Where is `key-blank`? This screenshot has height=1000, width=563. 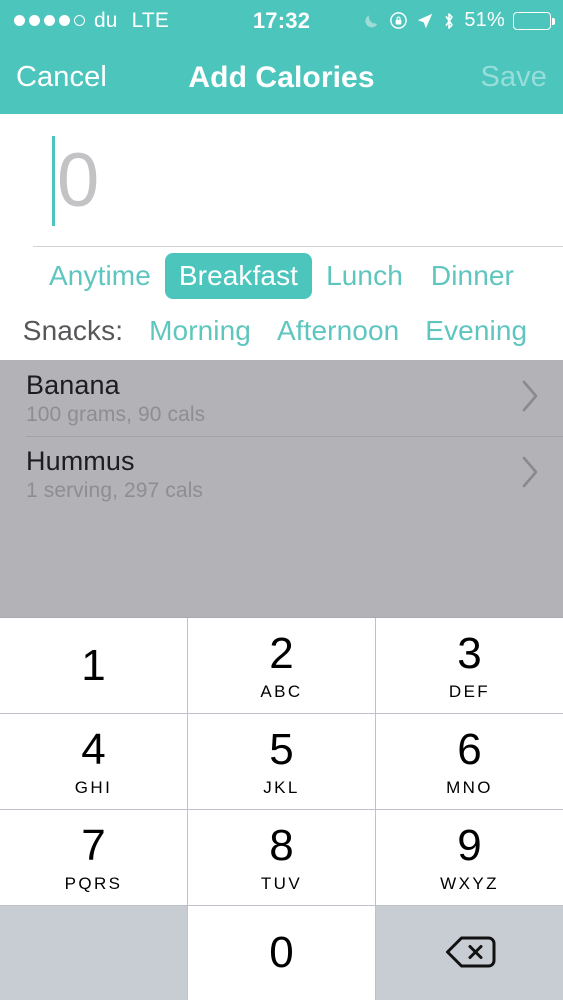 key-blank is located at coordinates (94, 953).